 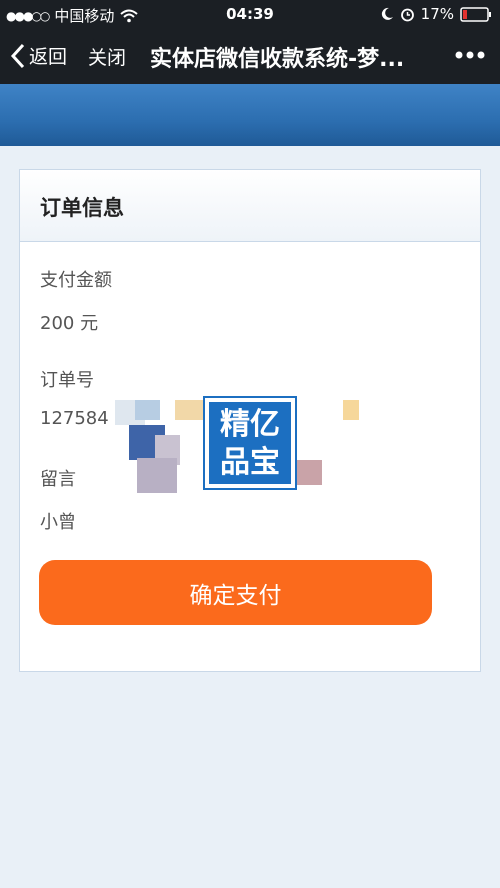 I want to click on status-right: 17%, so click(x=436, y=14).